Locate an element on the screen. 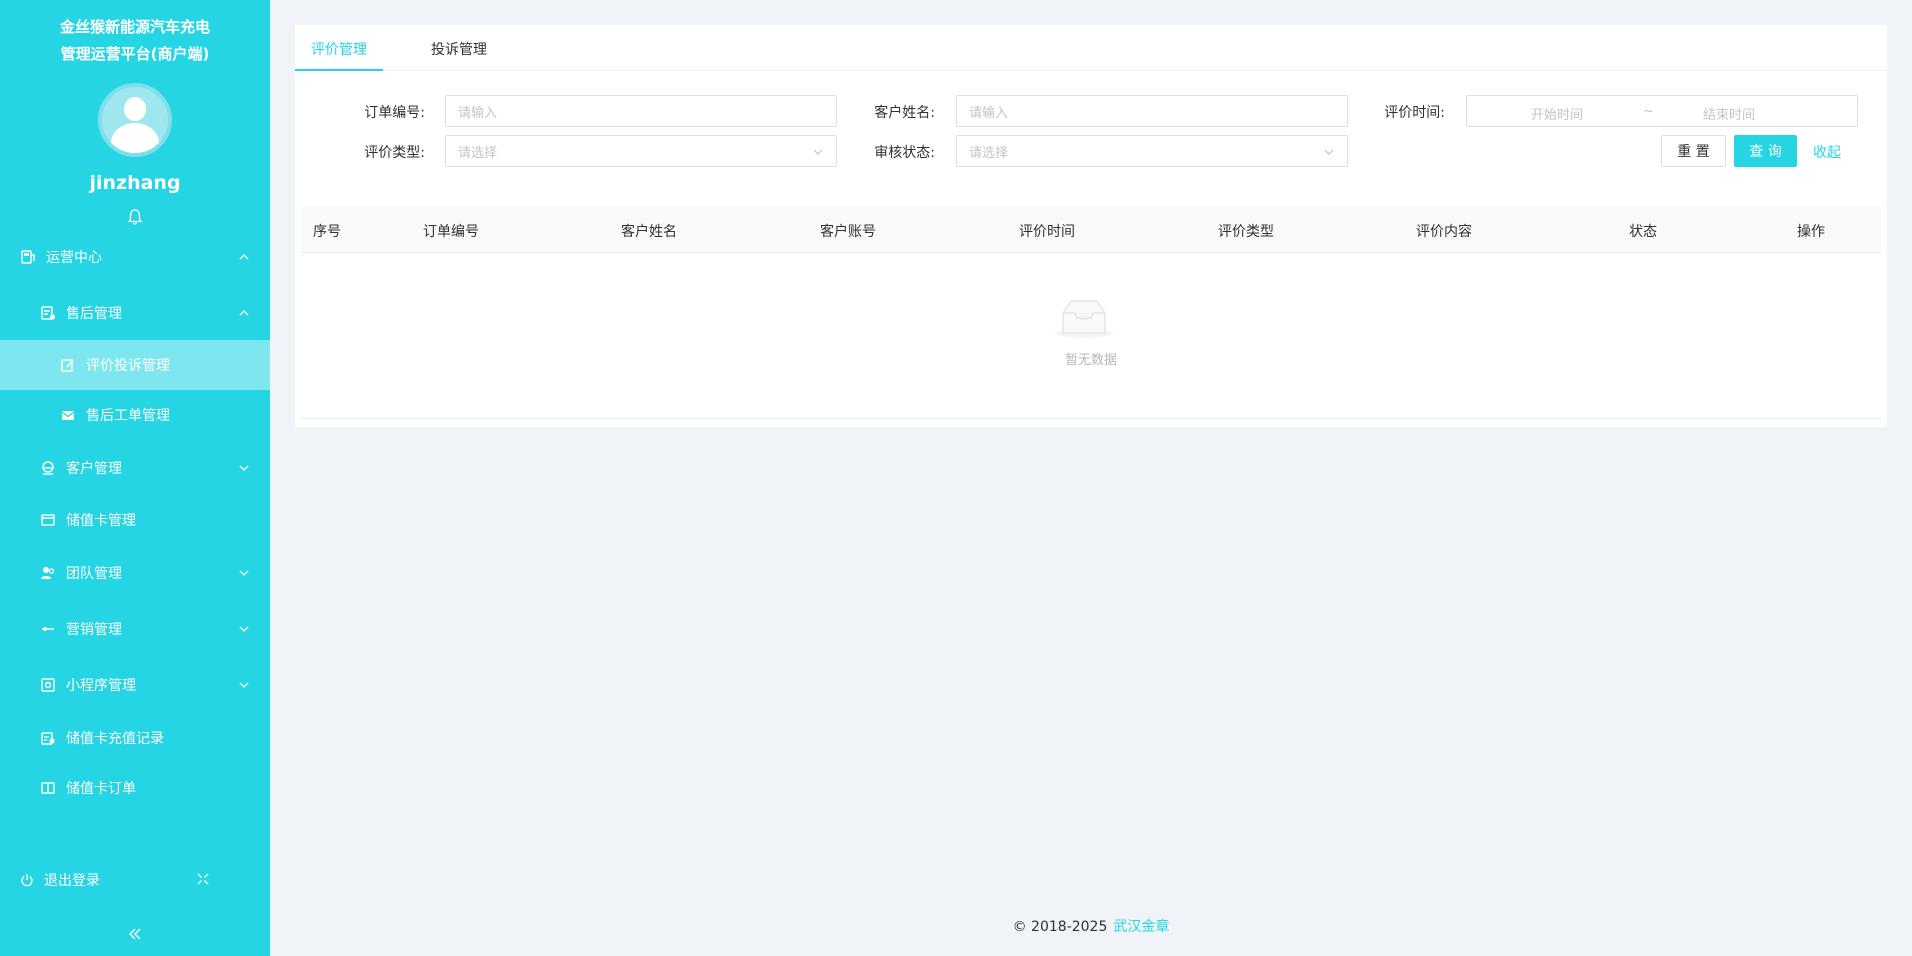  sidebar-item-label: 评价投诉管理 is located at coordinates (128, 366).